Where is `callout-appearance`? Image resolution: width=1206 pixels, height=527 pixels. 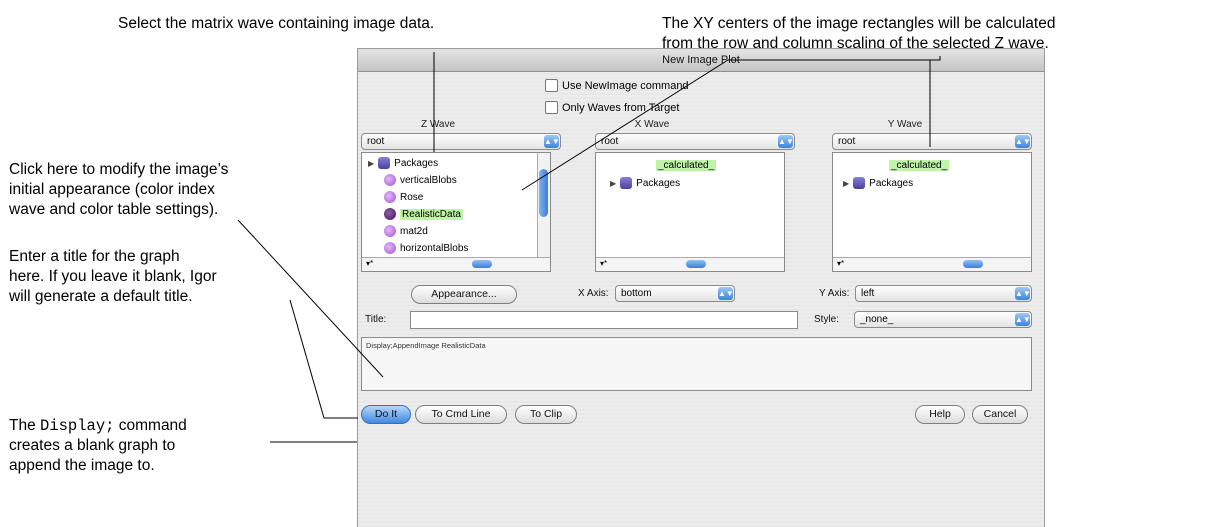 callout-appearance is located at coordinates (310, 298).